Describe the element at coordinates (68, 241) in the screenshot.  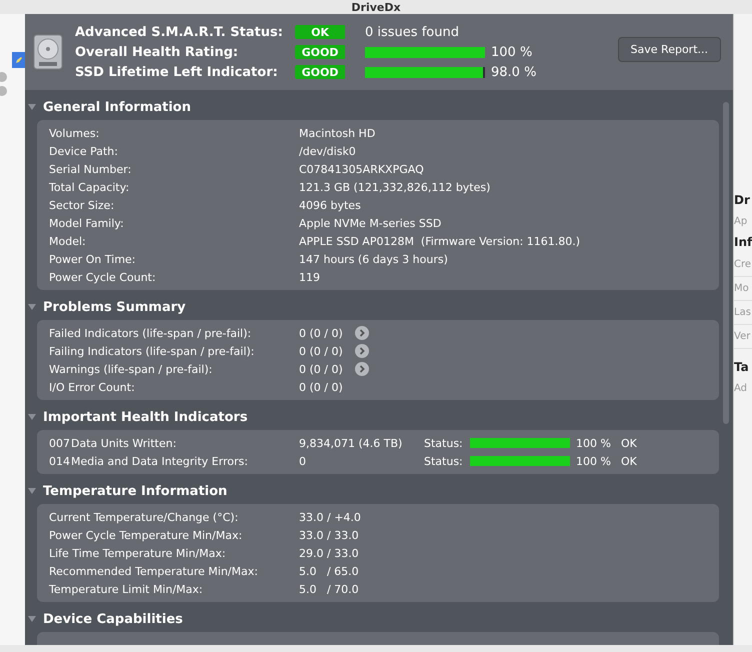
I see `field-label: Model:` at that location.